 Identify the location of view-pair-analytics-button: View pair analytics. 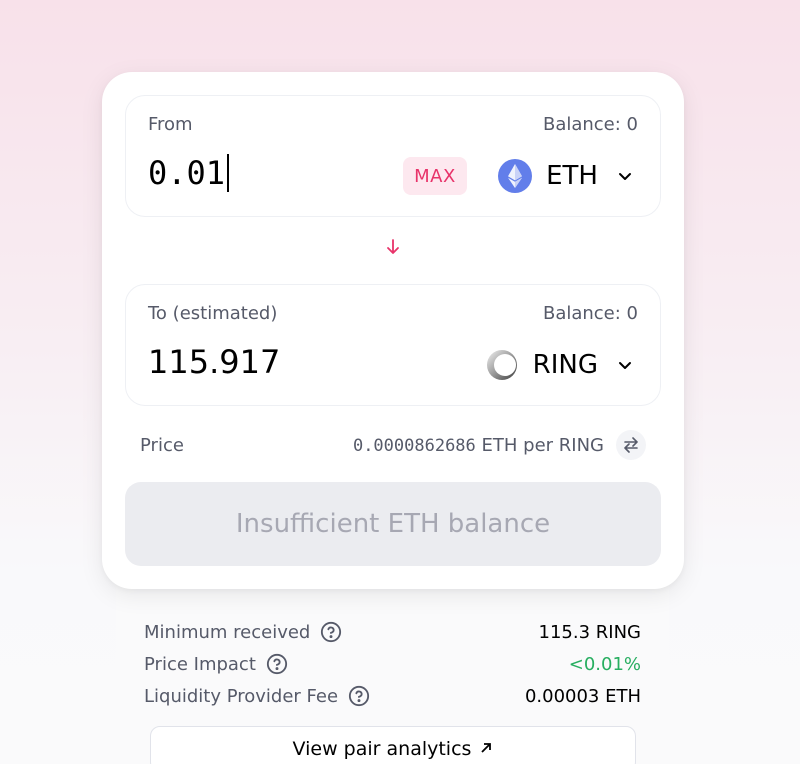
(393, 745).